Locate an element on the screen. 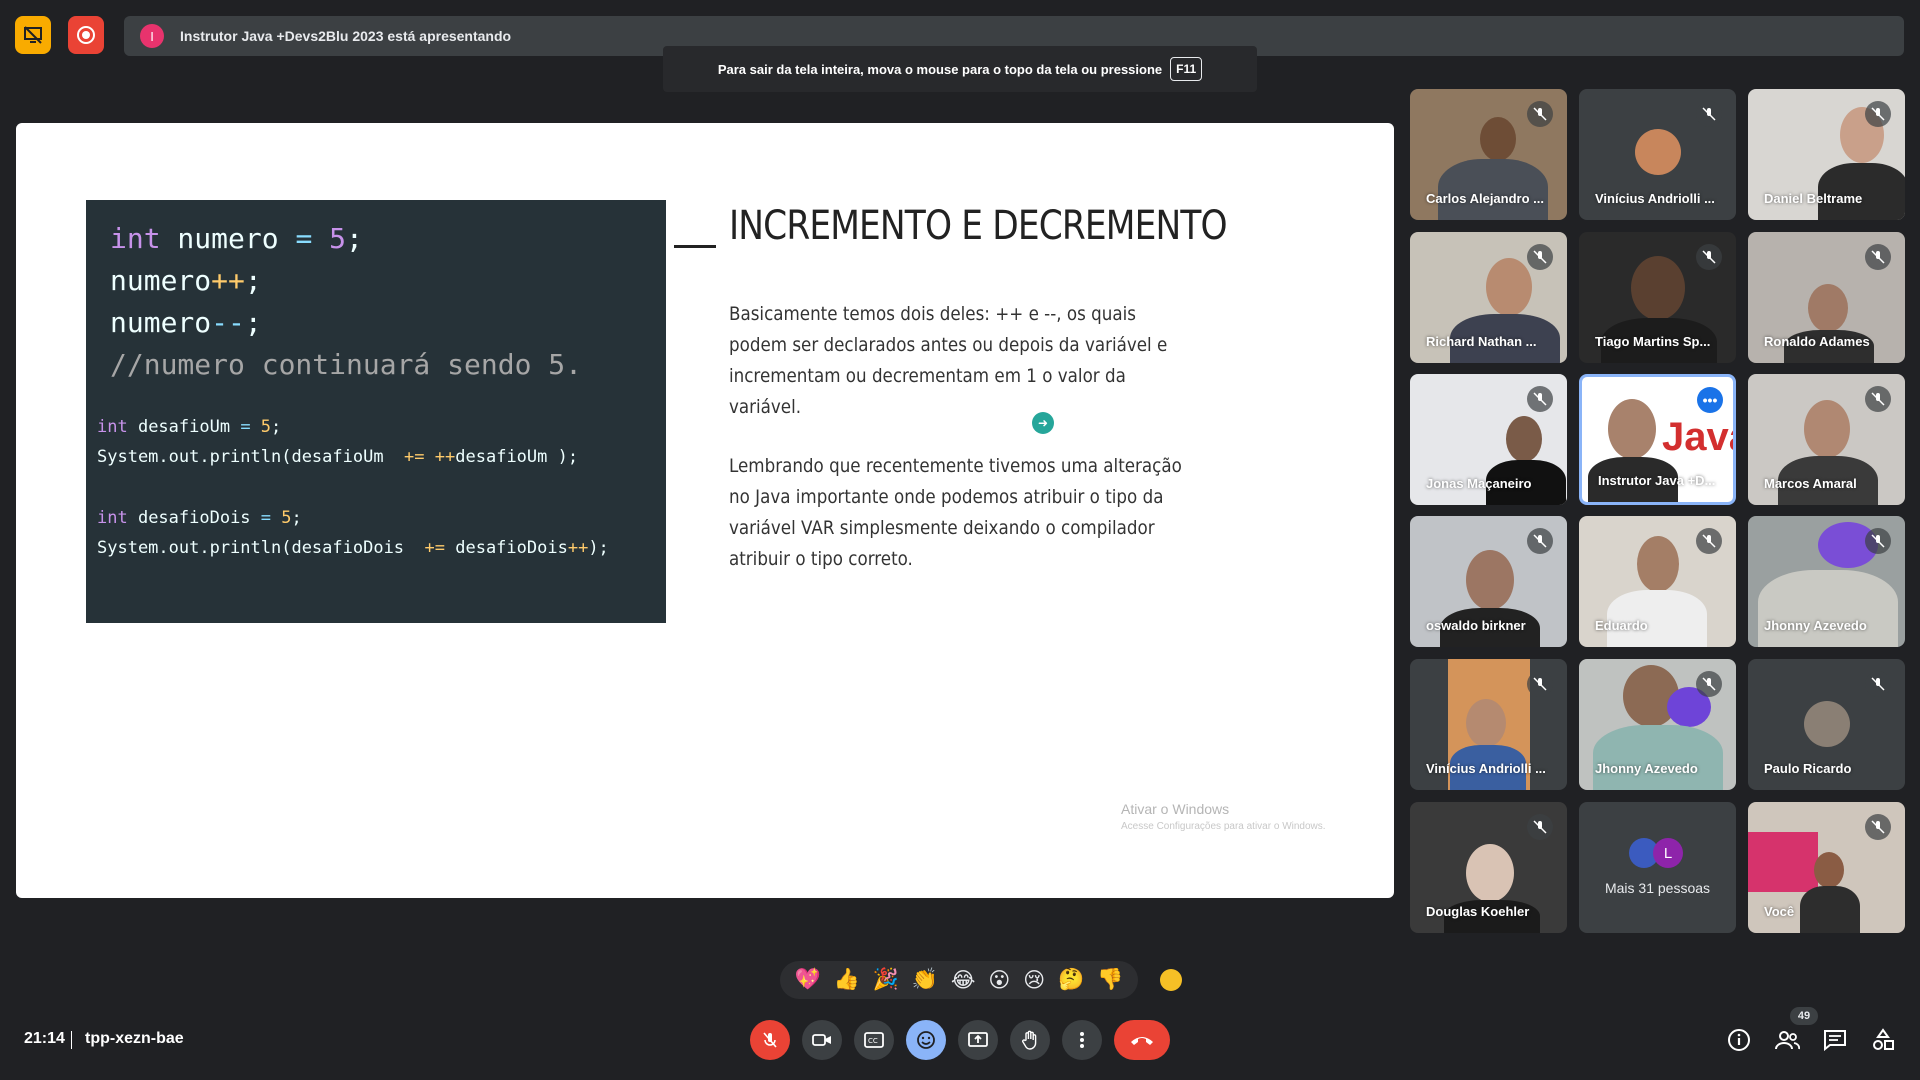  meeting-code: tpp-xezn-bae is located at coordinates (134, 1038).